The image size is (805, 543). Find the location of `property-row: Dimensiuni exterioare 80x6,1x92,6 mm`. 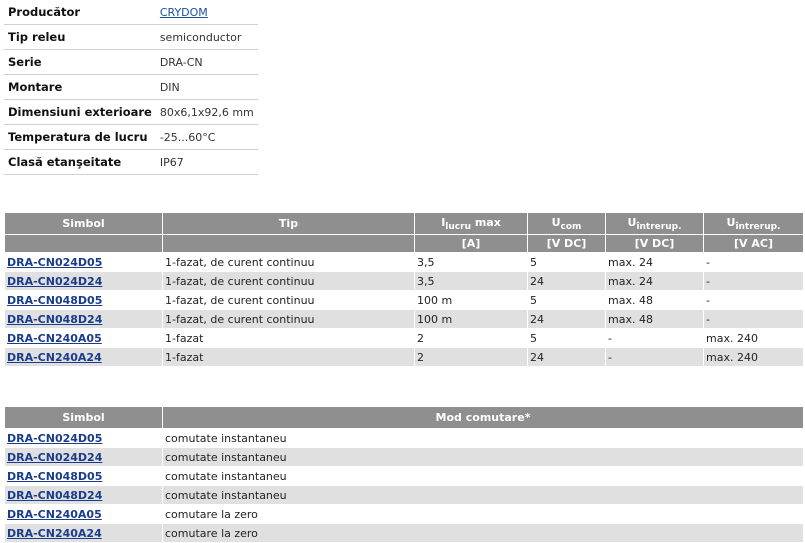

property-row: Dimensiuni exterioare 80x6,1x92,6 mm is located at coordinates (131, 112).